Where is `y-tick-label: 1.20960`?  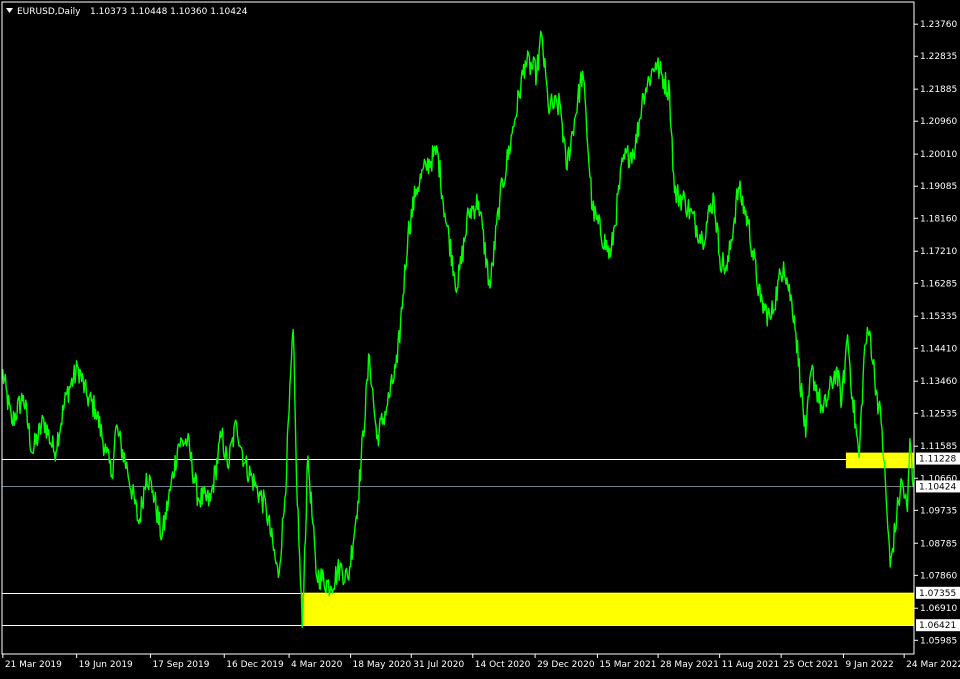
y-tick-label: 1.20960 is located at coordinates (938, 122).